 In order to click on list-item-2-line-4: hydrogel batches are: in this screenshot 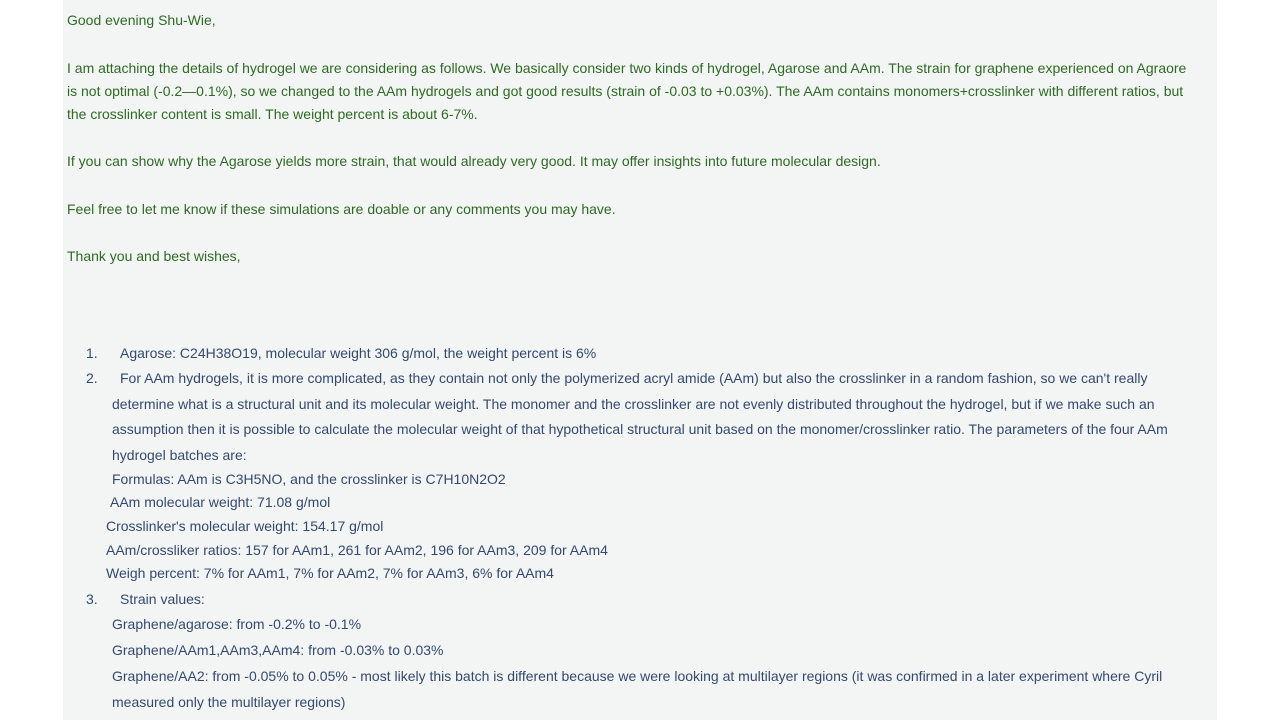, I will do `click(179, 455)`.